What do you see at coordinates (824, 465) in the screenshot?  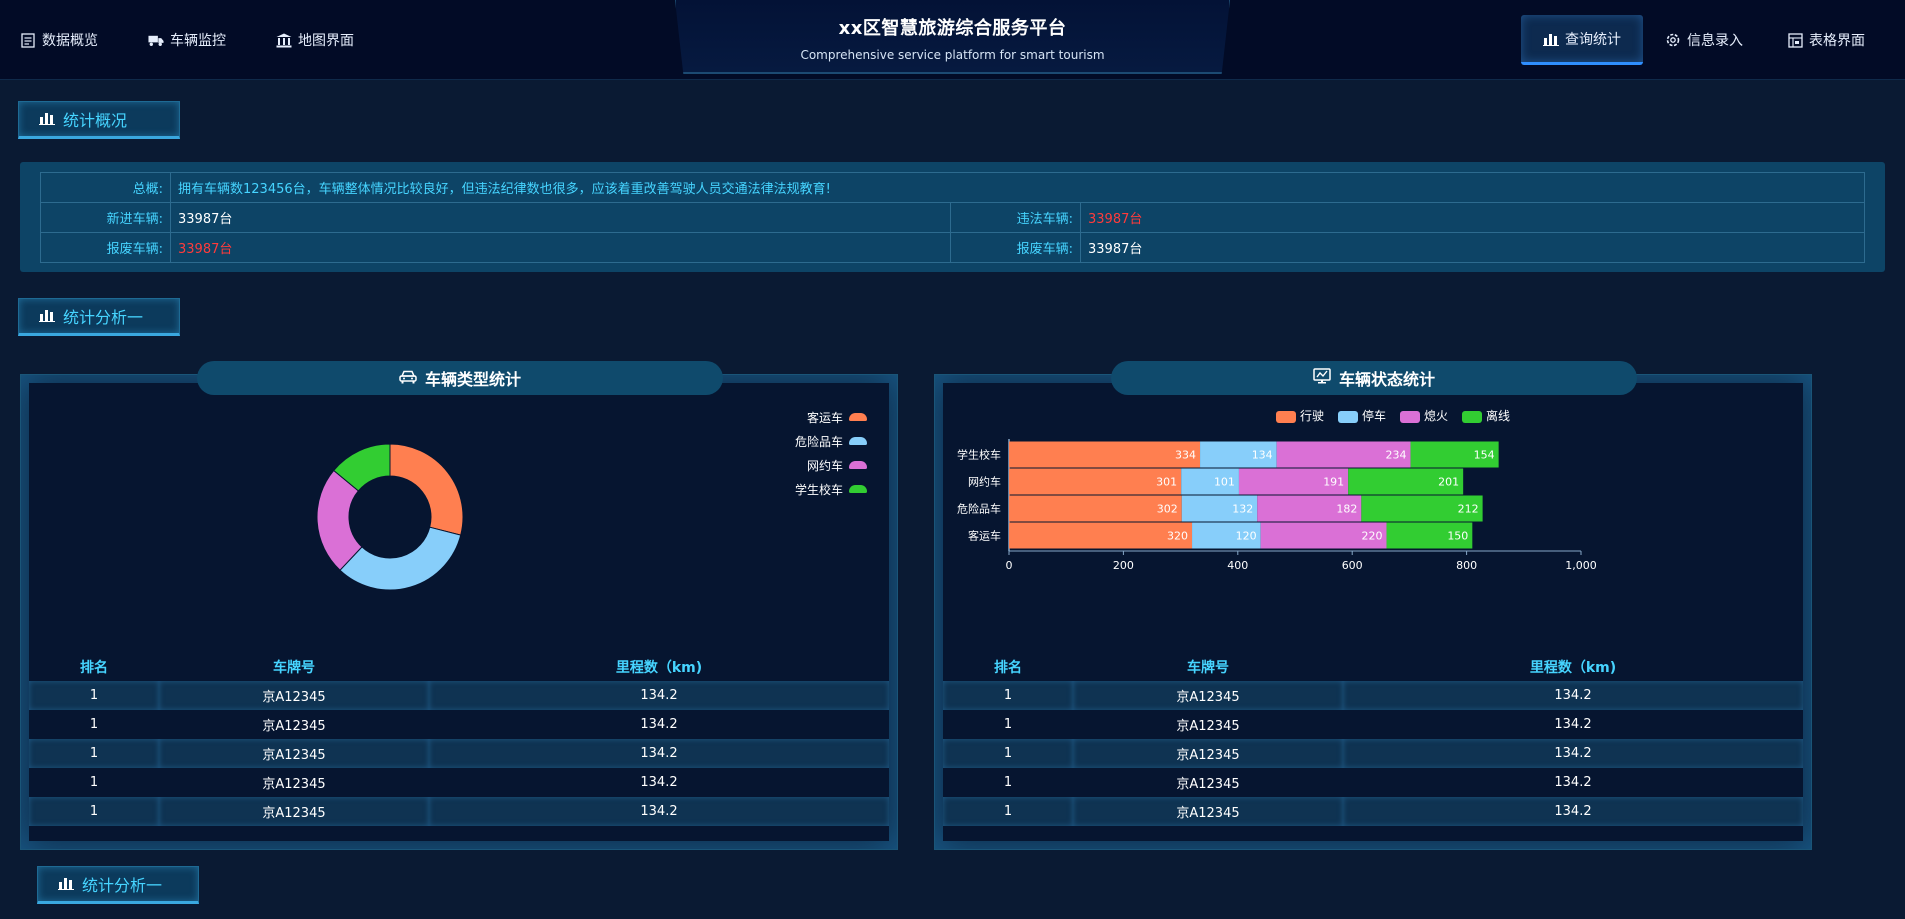 I see `legend-label: 网约车` at bounding box center [824, 465].